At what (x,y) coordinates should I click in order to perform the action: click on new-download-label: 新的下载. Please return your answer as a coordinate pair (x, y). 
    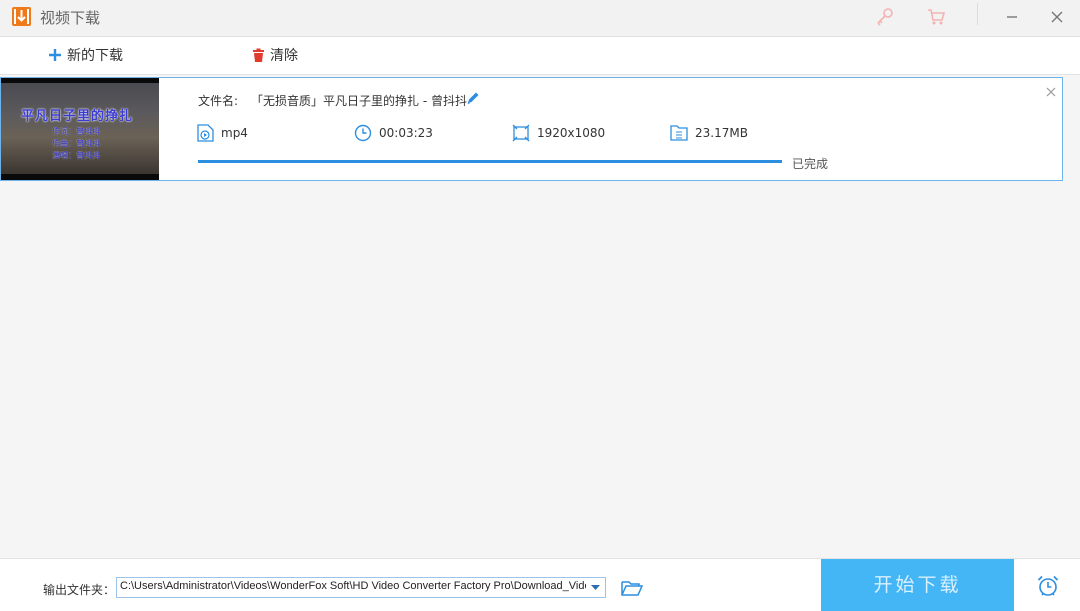
    Looking at the image, I should click on (95, 56).